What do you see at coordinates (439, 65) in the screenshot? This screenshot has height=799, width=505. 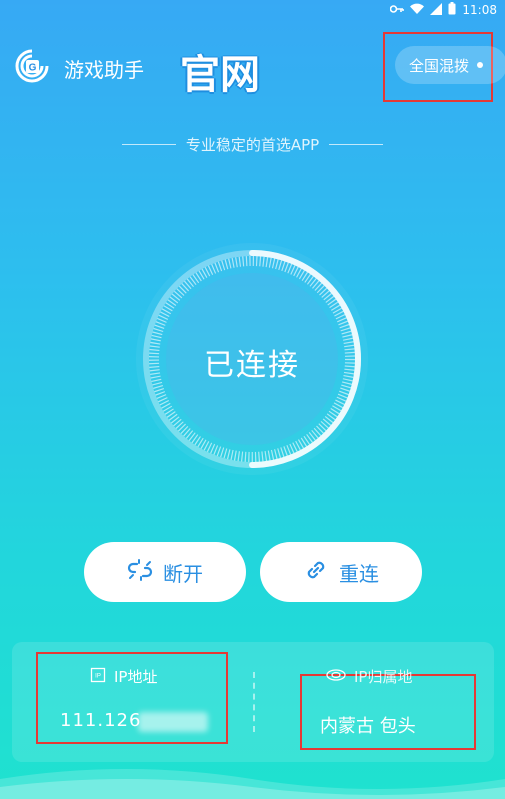 I see `route-mode-label: 全国混拨` at bounding box center [439, 65].